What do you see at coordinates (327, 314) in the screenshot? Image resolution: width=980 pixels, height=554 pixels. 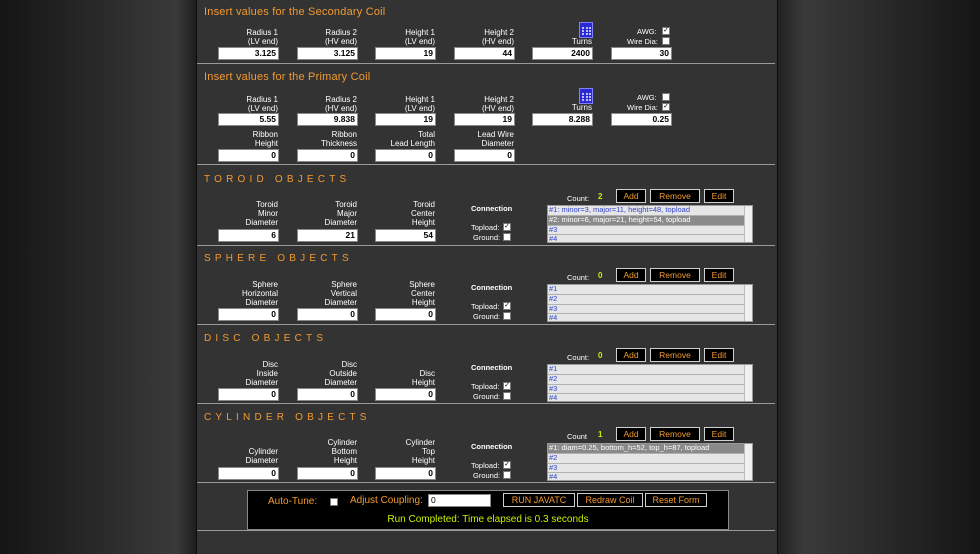 I see `sphere-input-1: 0` at bounding box center [327, 314].